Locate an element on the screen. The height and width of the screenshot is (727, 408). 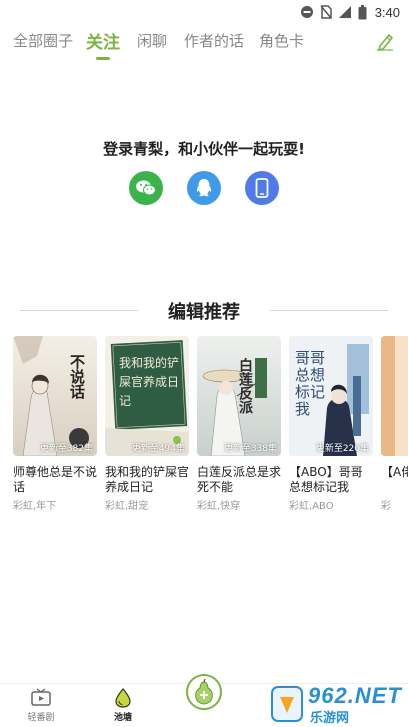
status-bar: 3:40 is located at coordinates (204, 12).